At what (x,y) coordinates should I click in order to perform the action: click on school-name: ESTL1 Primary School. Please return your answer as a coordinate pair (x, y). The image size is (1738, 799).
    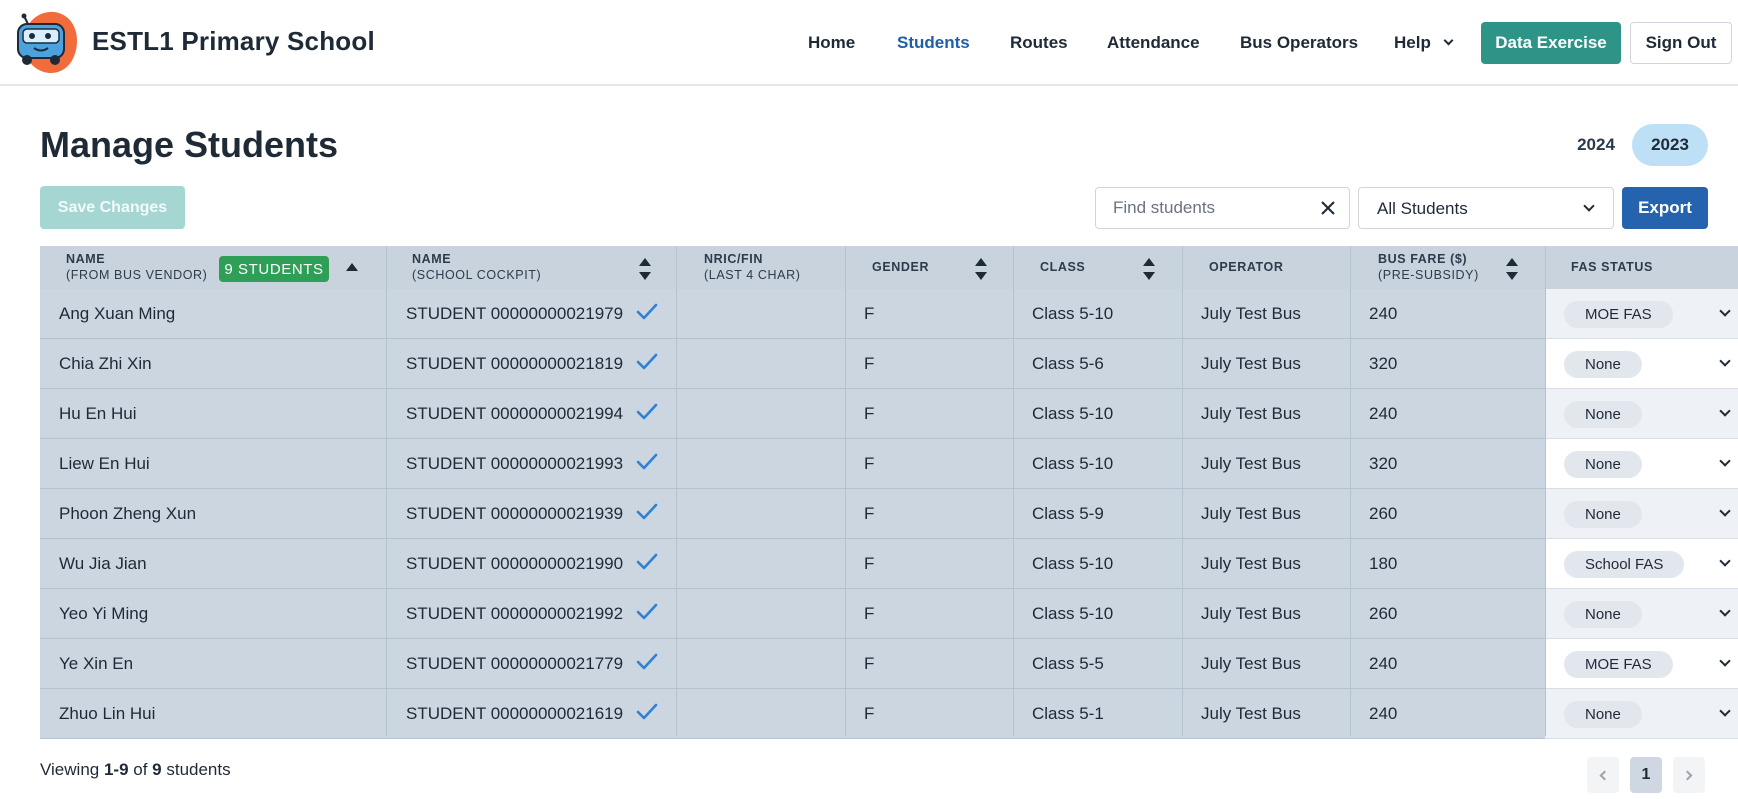
    Looking at the image, I should click on (233, 41).